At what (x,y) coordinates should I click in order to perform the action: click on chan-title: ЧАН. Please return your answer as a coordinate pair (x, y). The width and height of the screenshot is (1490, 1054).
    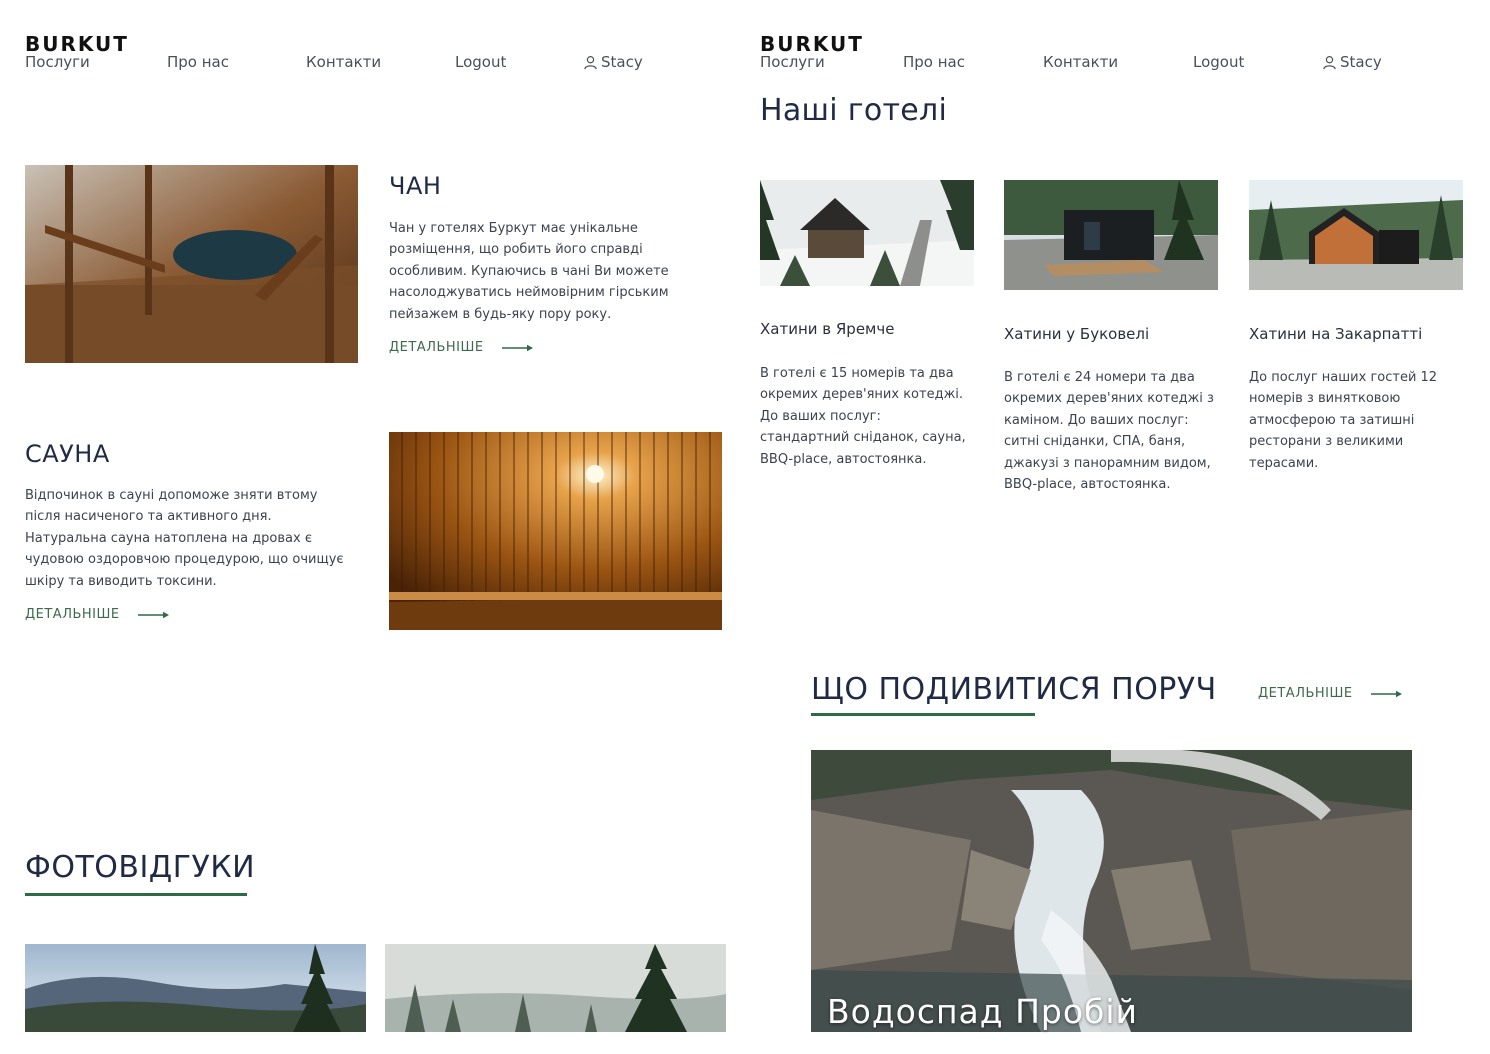
    Looking at the image, I should click on (415, 186).